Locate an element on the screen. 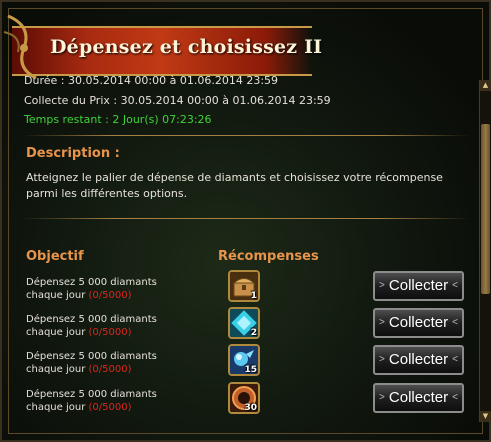  ornament-icon is located at coordinates (20, 47).